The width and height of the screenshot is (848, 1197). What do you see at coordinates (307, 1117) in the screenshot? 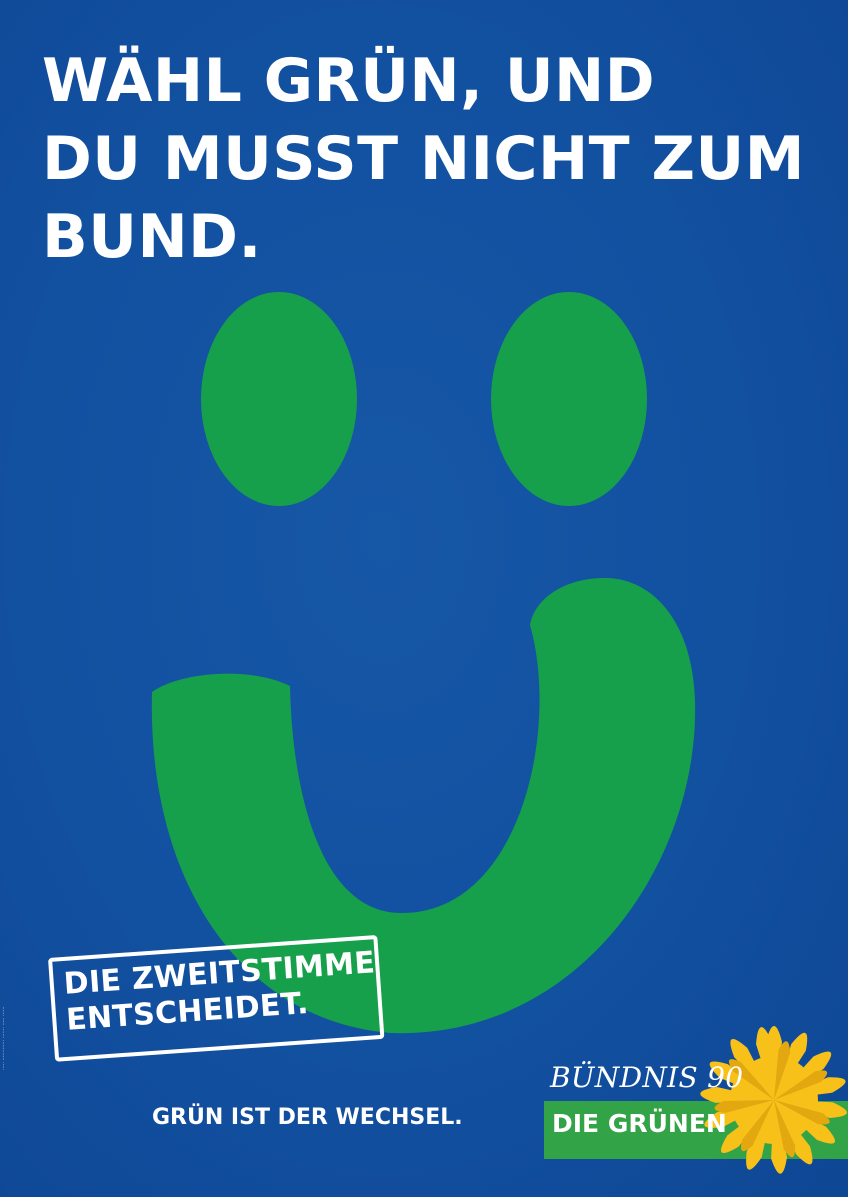
I see `slogan: GRÜN IST DER WECHSEL.` at bounding box center [307, 1117].